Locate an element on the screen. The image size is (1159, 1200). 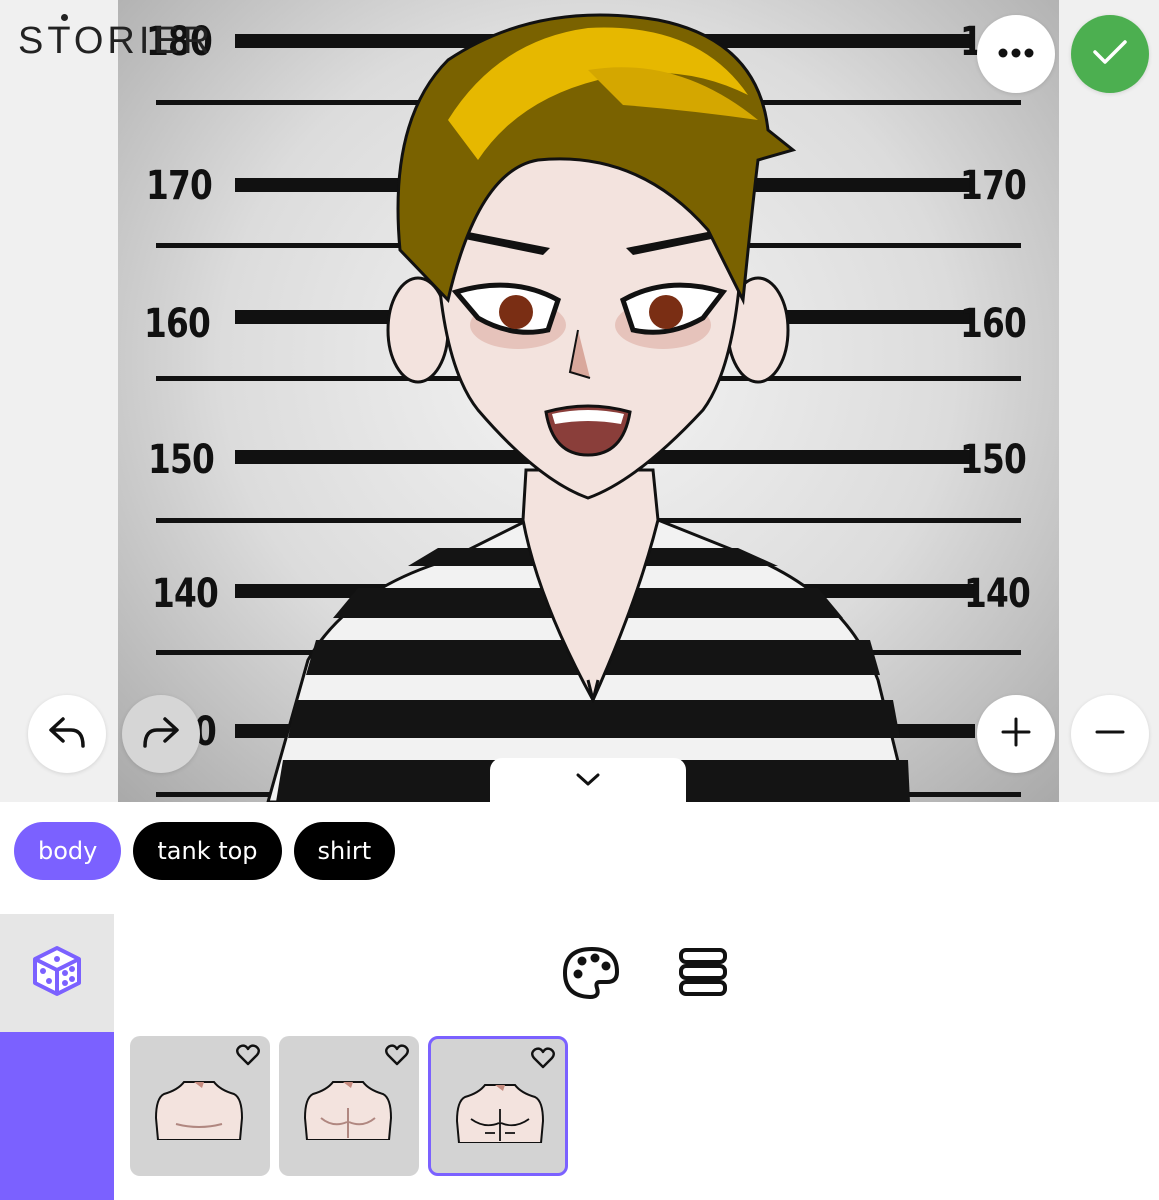
app-logo: STORIER is located at coordinates (116, 41).